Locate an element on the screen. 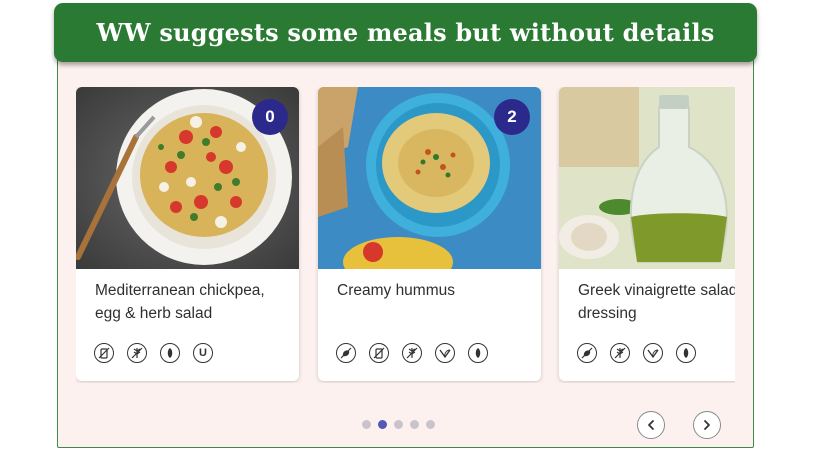  previous-button is located at coordinates (651, 425).